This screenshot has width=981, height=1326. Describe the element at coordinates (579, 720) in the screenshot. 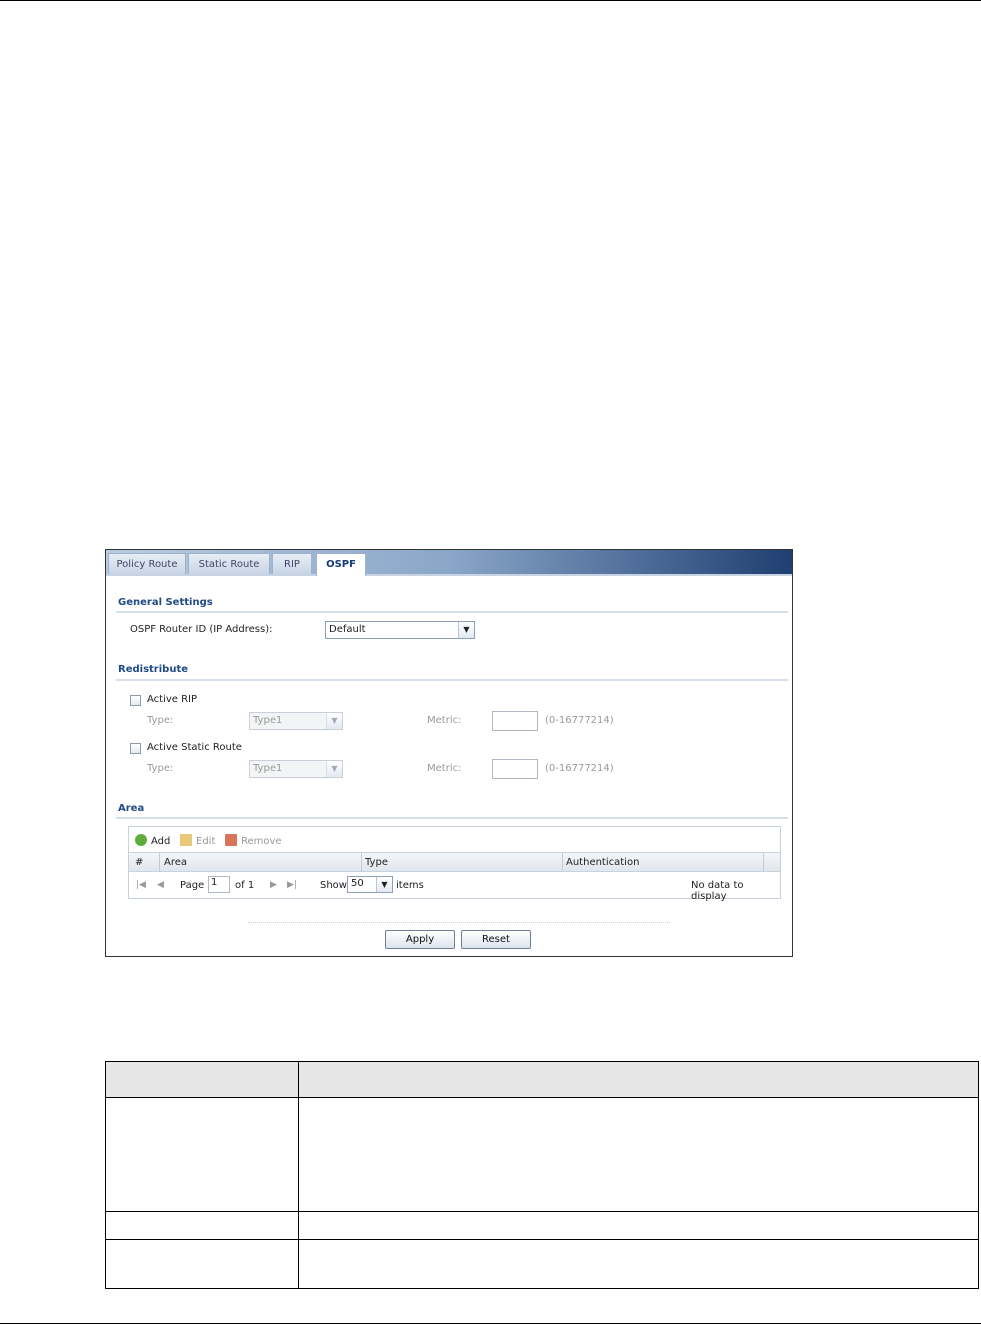

I see `rip-metric-range: (0-16777214)` at that location.